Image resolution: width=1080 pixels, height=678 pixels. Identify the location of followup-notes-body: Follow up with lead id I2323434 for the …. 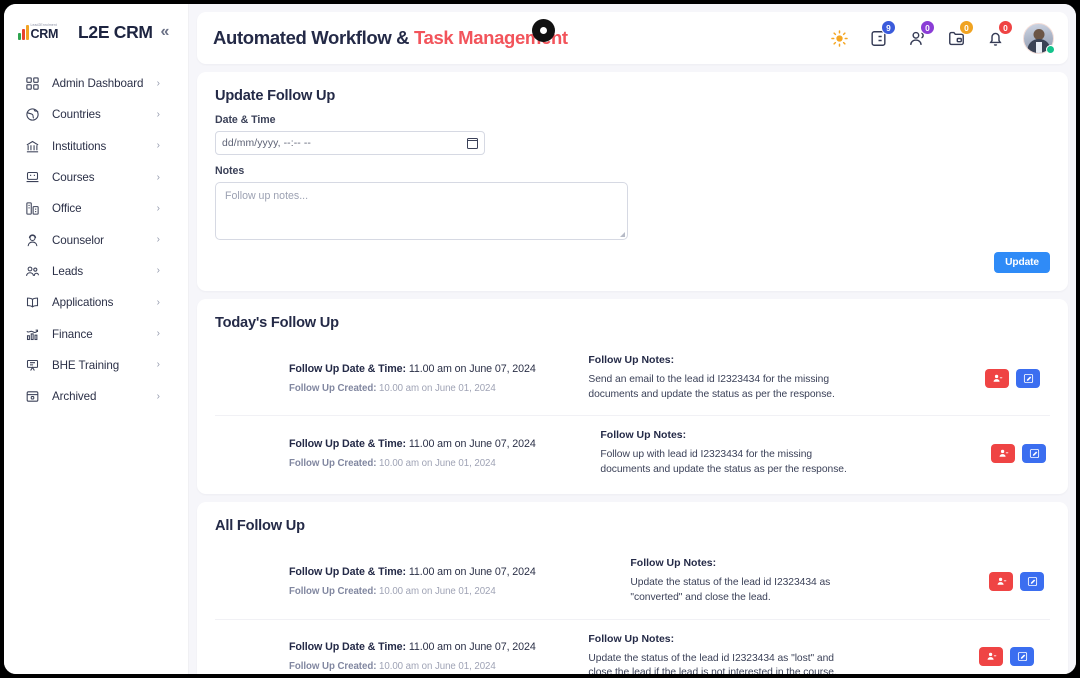
(723, 462).